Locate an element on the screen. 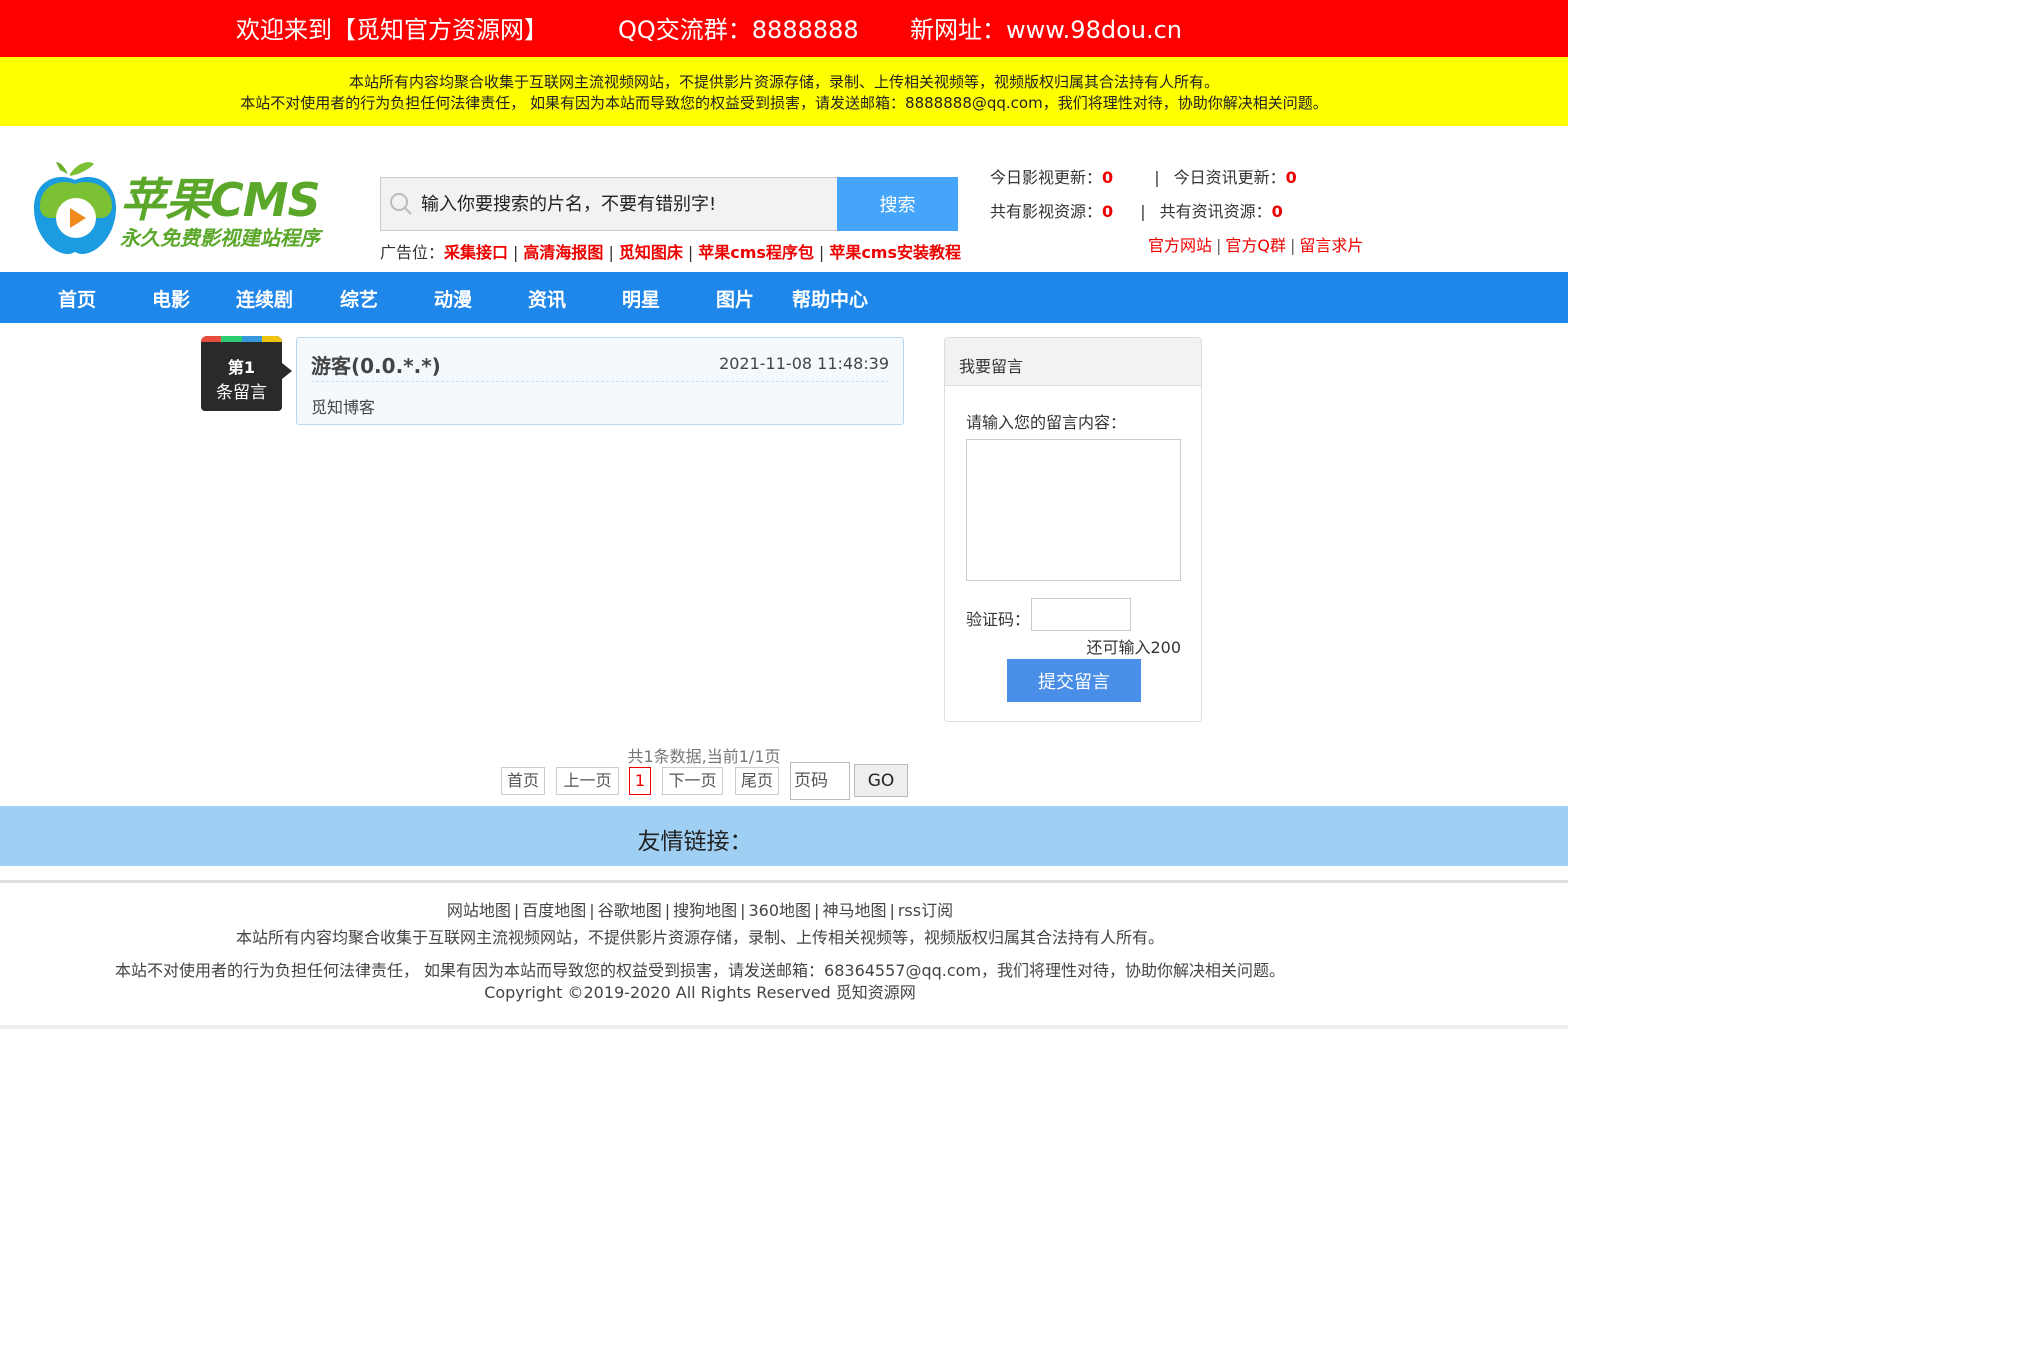 This screenshot has height=1345, width=2041. ad-link-hd-poster: 高清海报图 is located at coordinates (563, 252).